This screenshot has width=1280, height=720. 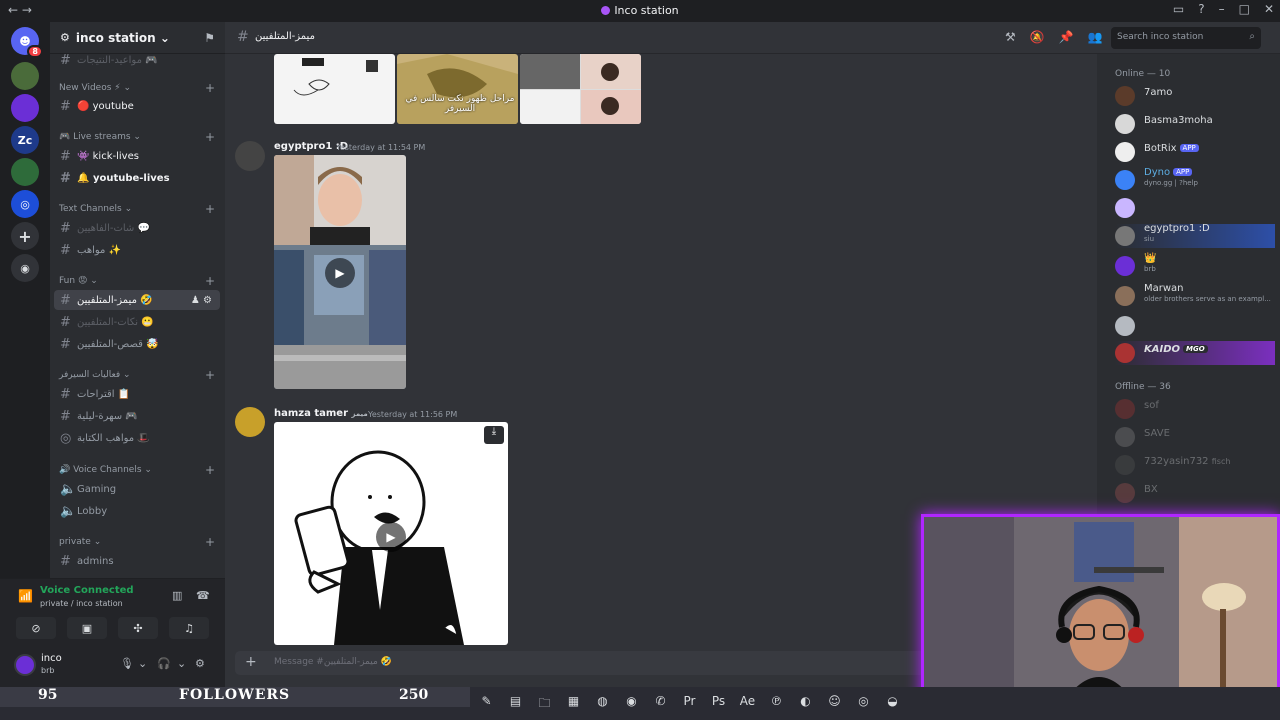 I want to click on voice-location: private / inco station, so click(x=81, y=603).